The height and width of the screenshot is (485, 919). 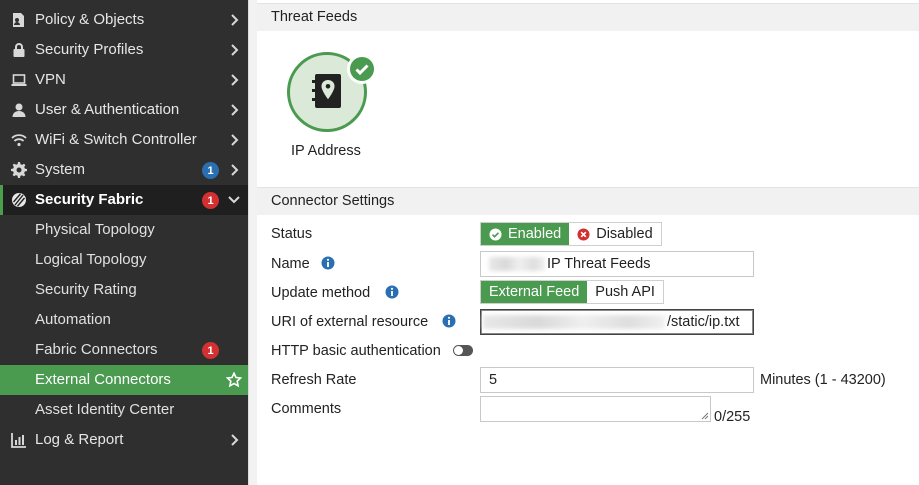 What do you see at coordinates (326, 151) in the screenshot?
I see `feed-type-label: IP Address` at bounding box center [326, 151].